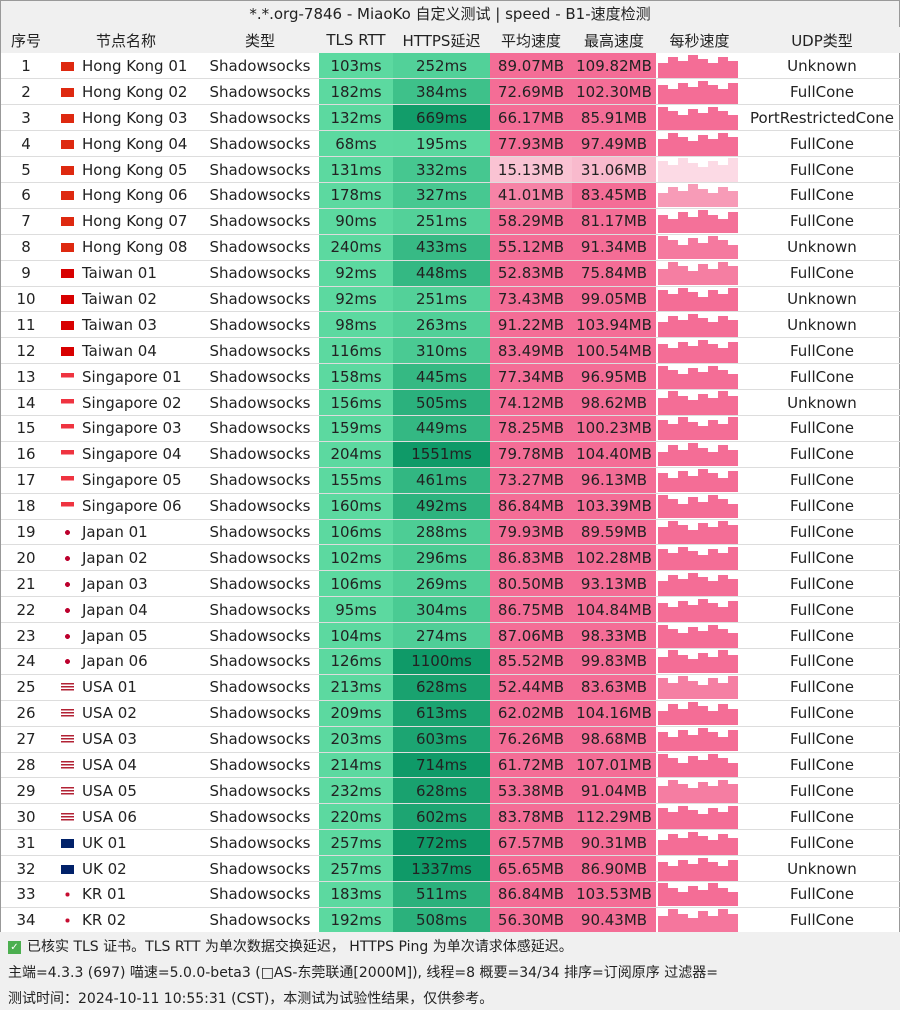 Image resolution: width=900 pixels, height=1012 pixels. I want to click on avg-speed-cell: 76.26MB, so click(531, 739).